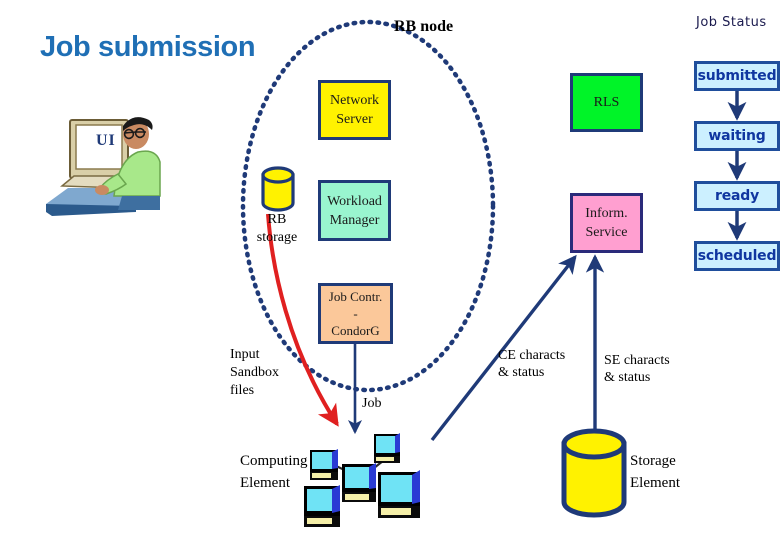 The height and width of the screenshot is (540, 780). What do you see at coordinates (737, 136) in the screenshot?
I see `status-badge-waiting: waiting` at bounding box center [737, 136].